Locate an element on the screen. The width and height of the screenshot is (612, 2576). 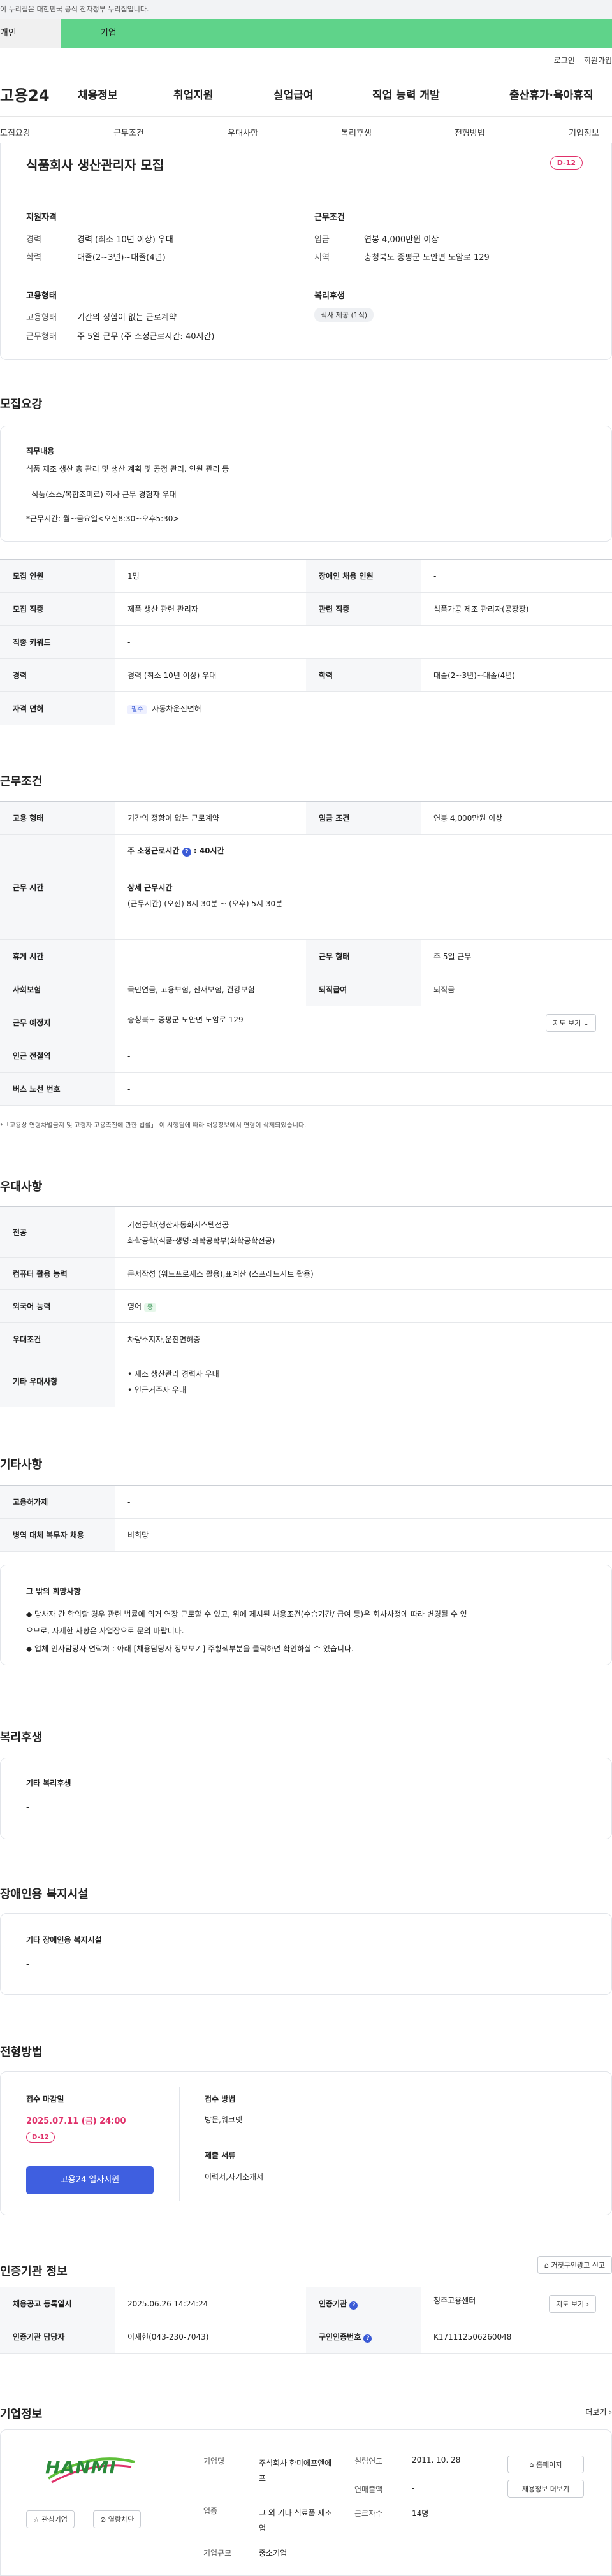
table-row: 기타 우대사항 • 제조 생산관리 경력자 우대 • 인근거주자 우대 is located at coordinates (306, 1381).